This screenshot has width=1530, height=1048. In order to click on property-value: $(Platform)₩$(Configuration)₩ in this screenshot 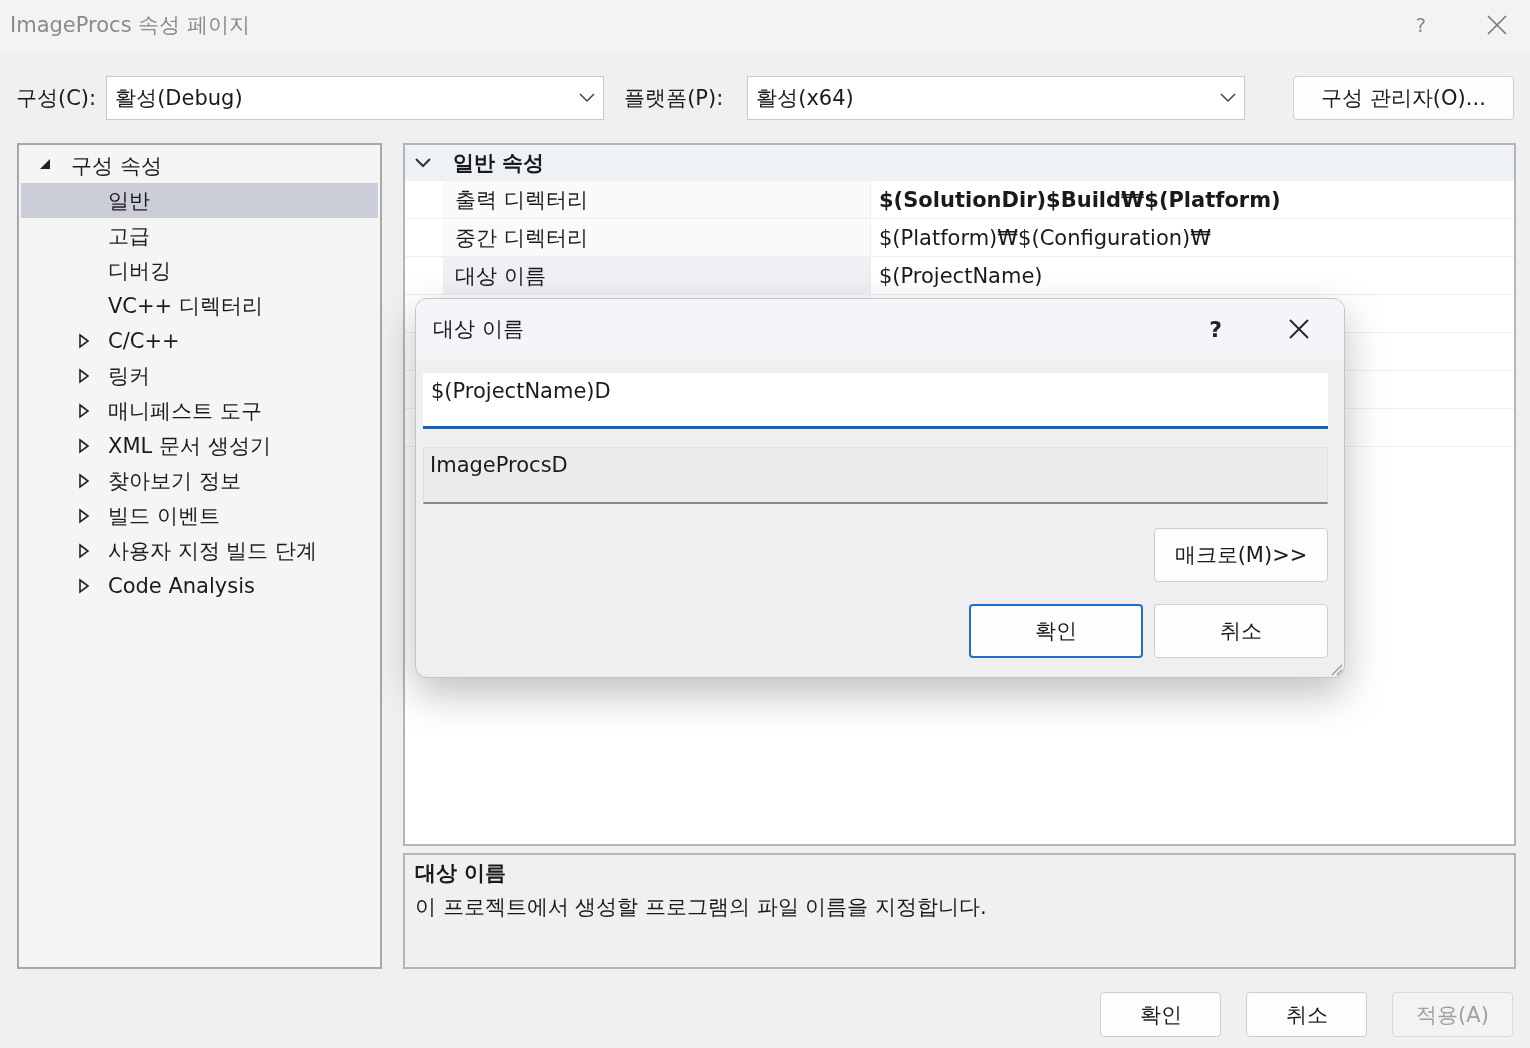, I will do `click(1192, 237)`.